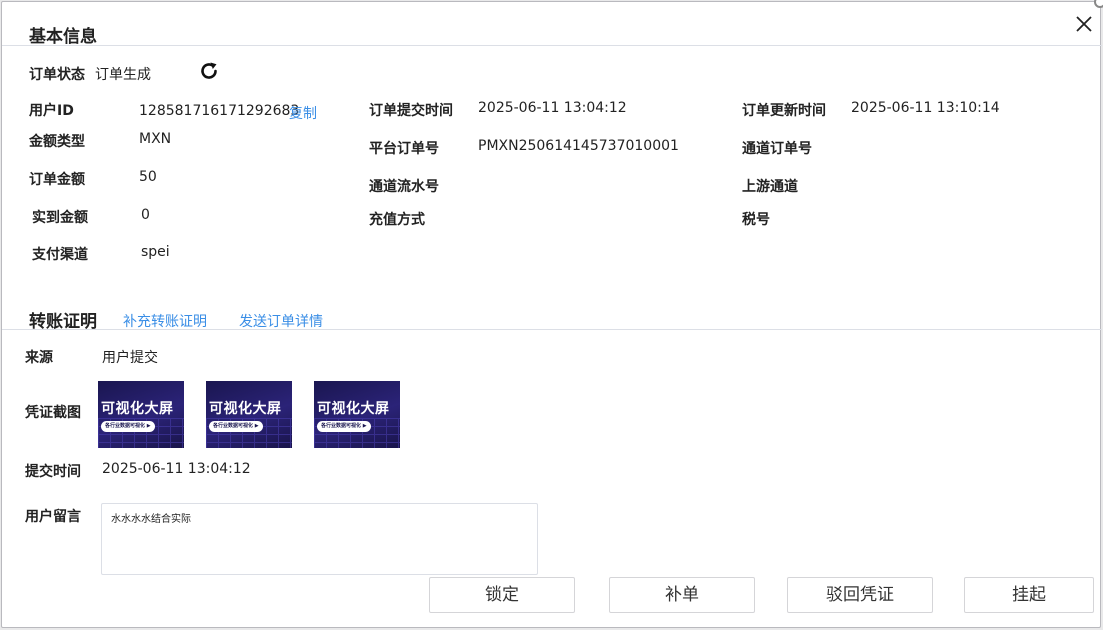  I want to click on update-time-value: 2025-06-11 13:10:14, so click(925, 108).